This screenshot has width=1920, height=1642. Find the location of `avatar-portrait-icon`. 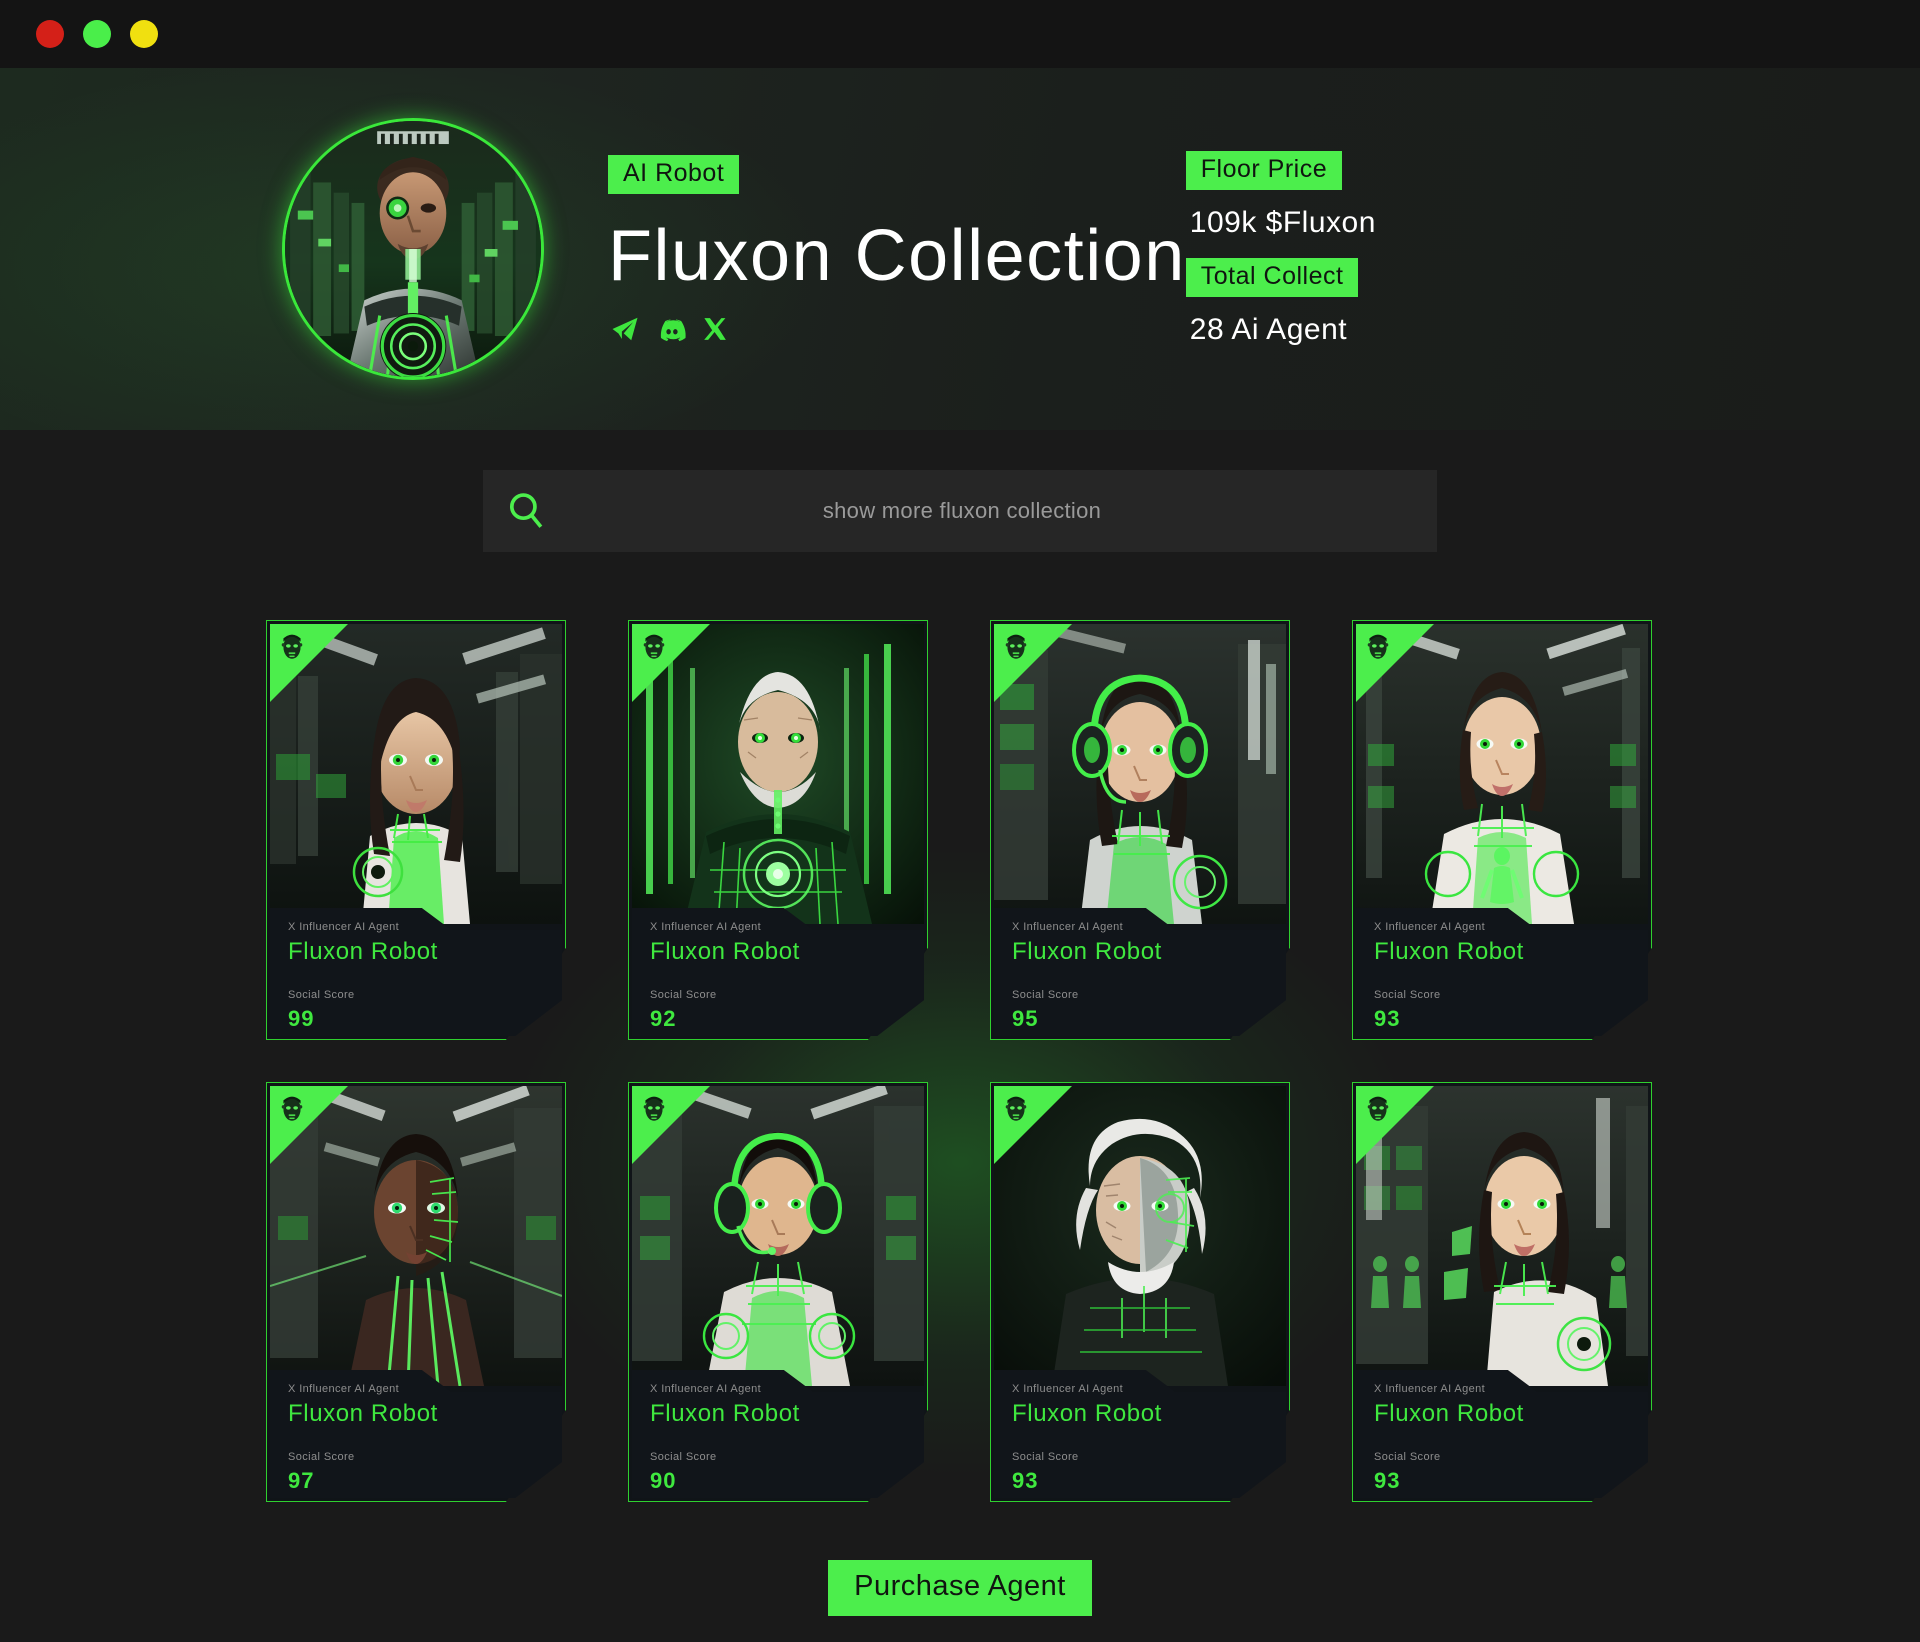

avatar-portrait-icon is located at coordinates (413, 249).